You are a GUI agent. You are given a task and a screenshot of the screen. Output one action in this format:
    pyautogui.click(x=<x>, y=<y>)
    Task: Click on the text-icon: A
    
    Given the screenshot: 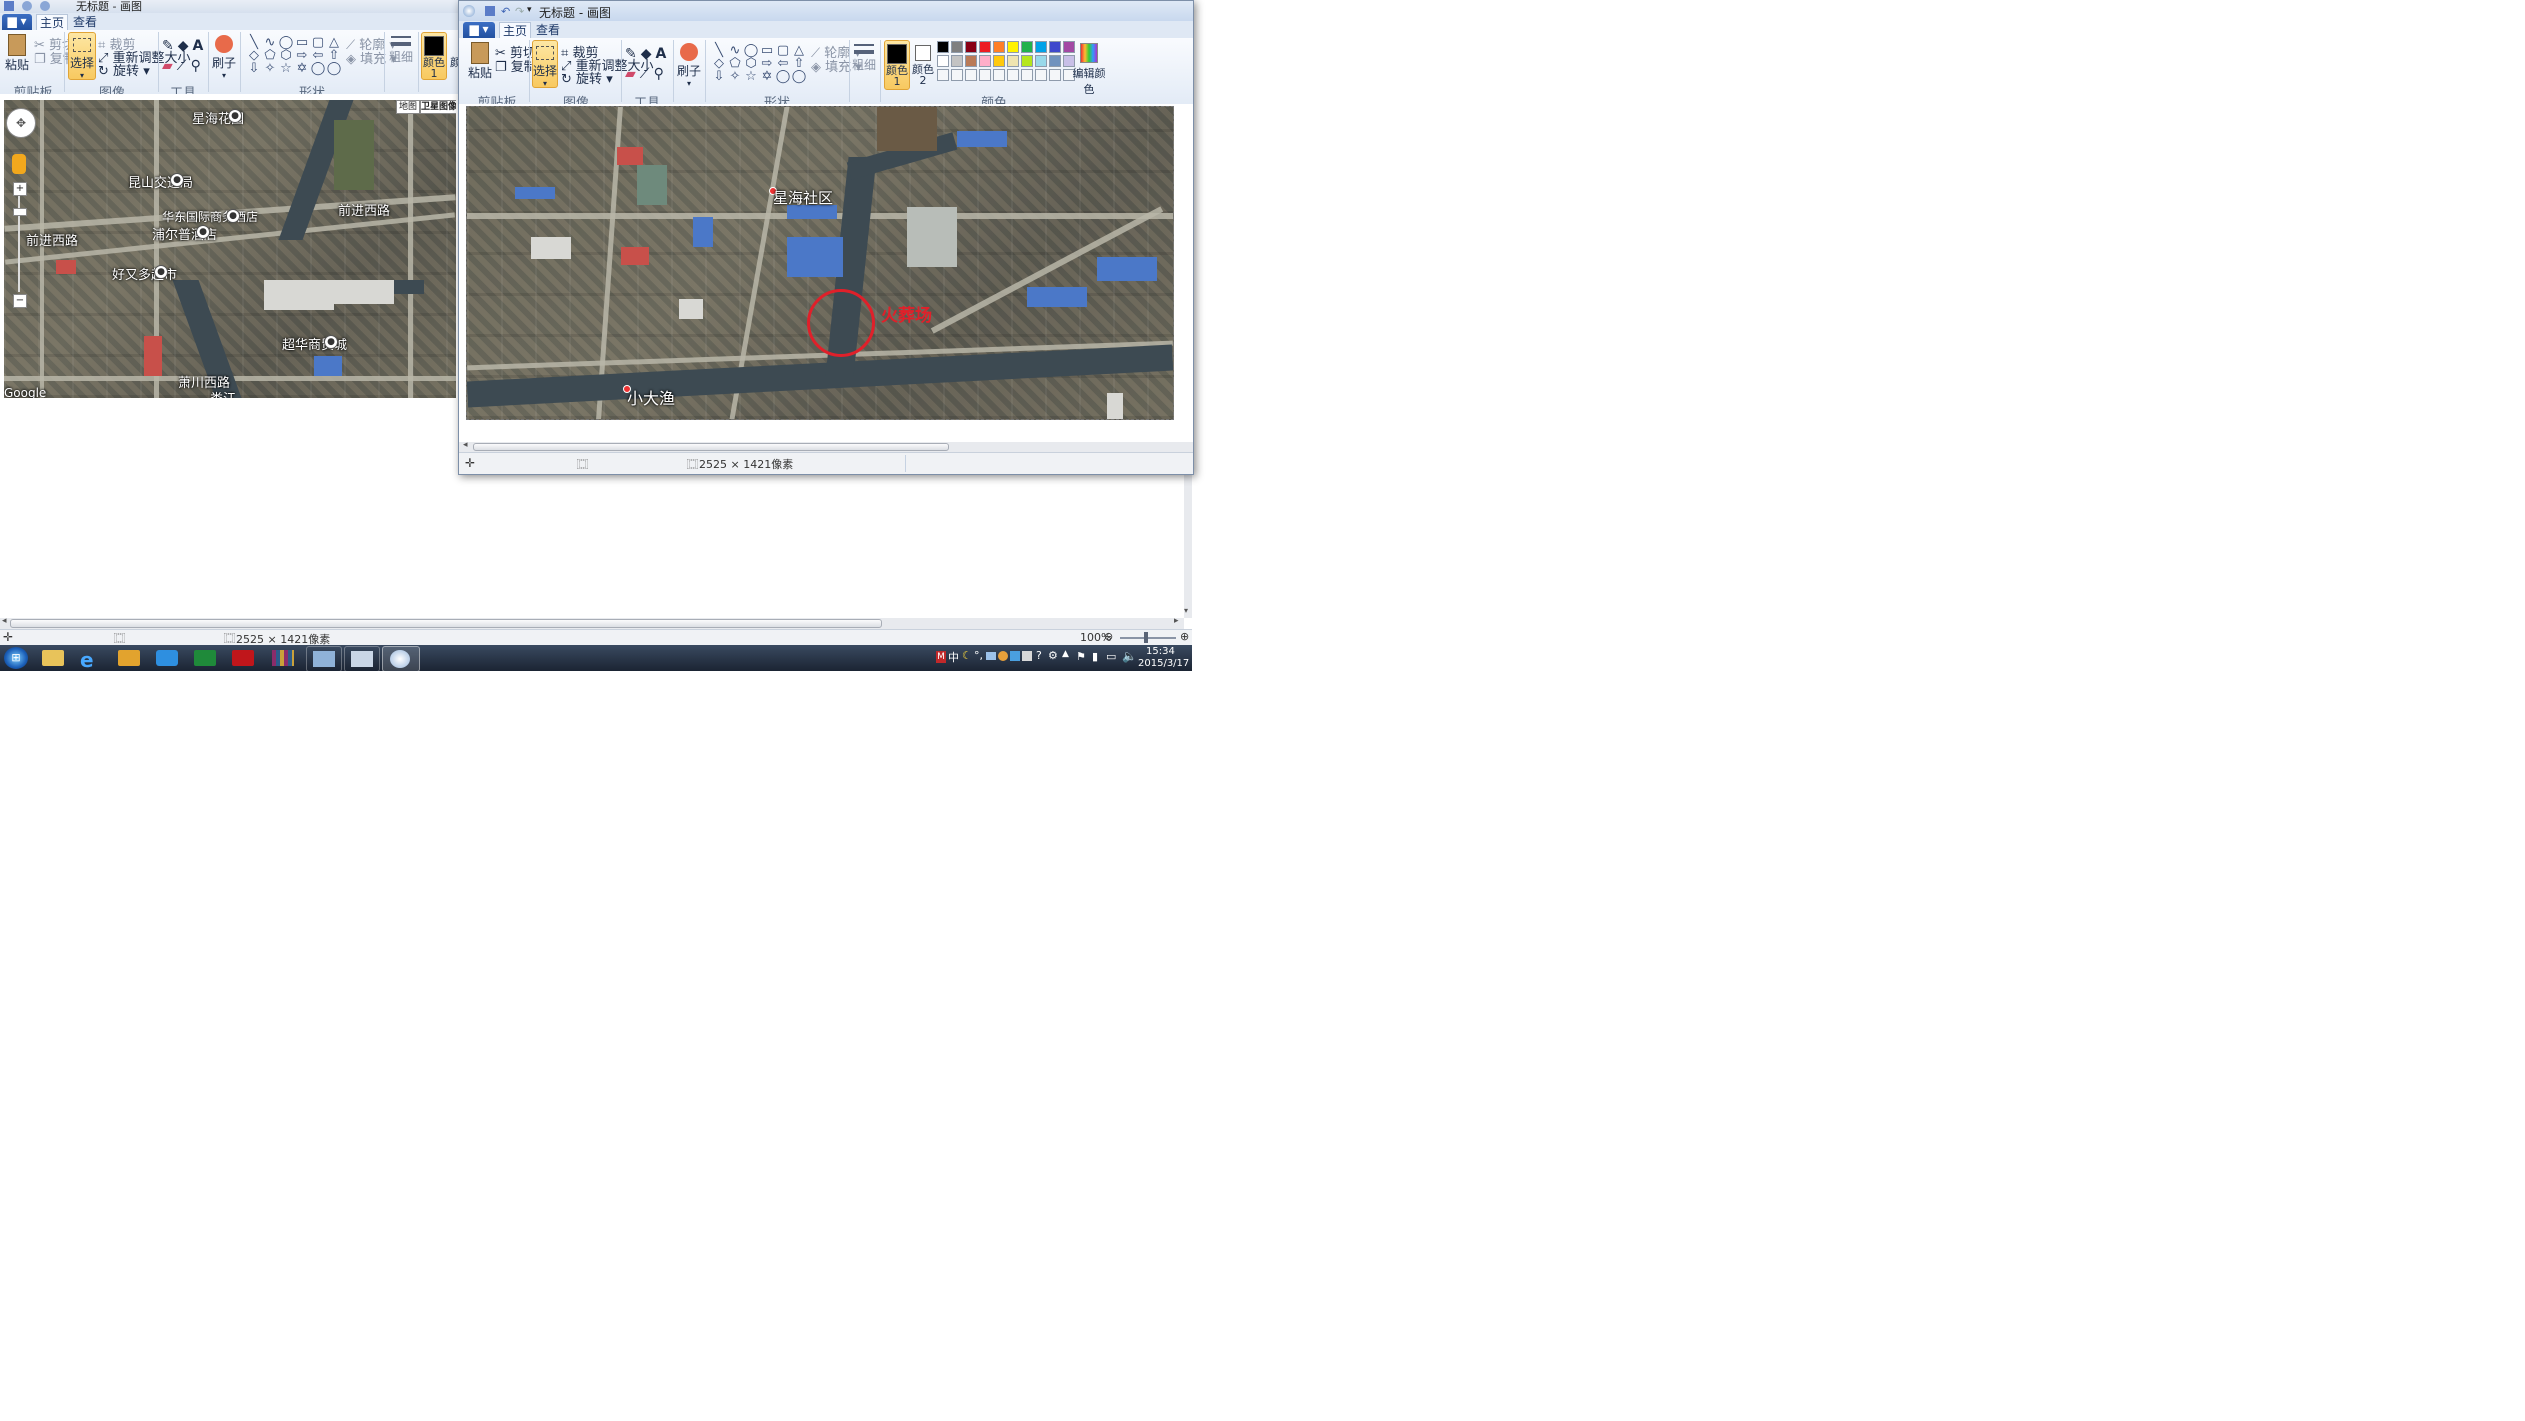 What is the action you would take?
    pyautogui.click(x=200, y=46)
    